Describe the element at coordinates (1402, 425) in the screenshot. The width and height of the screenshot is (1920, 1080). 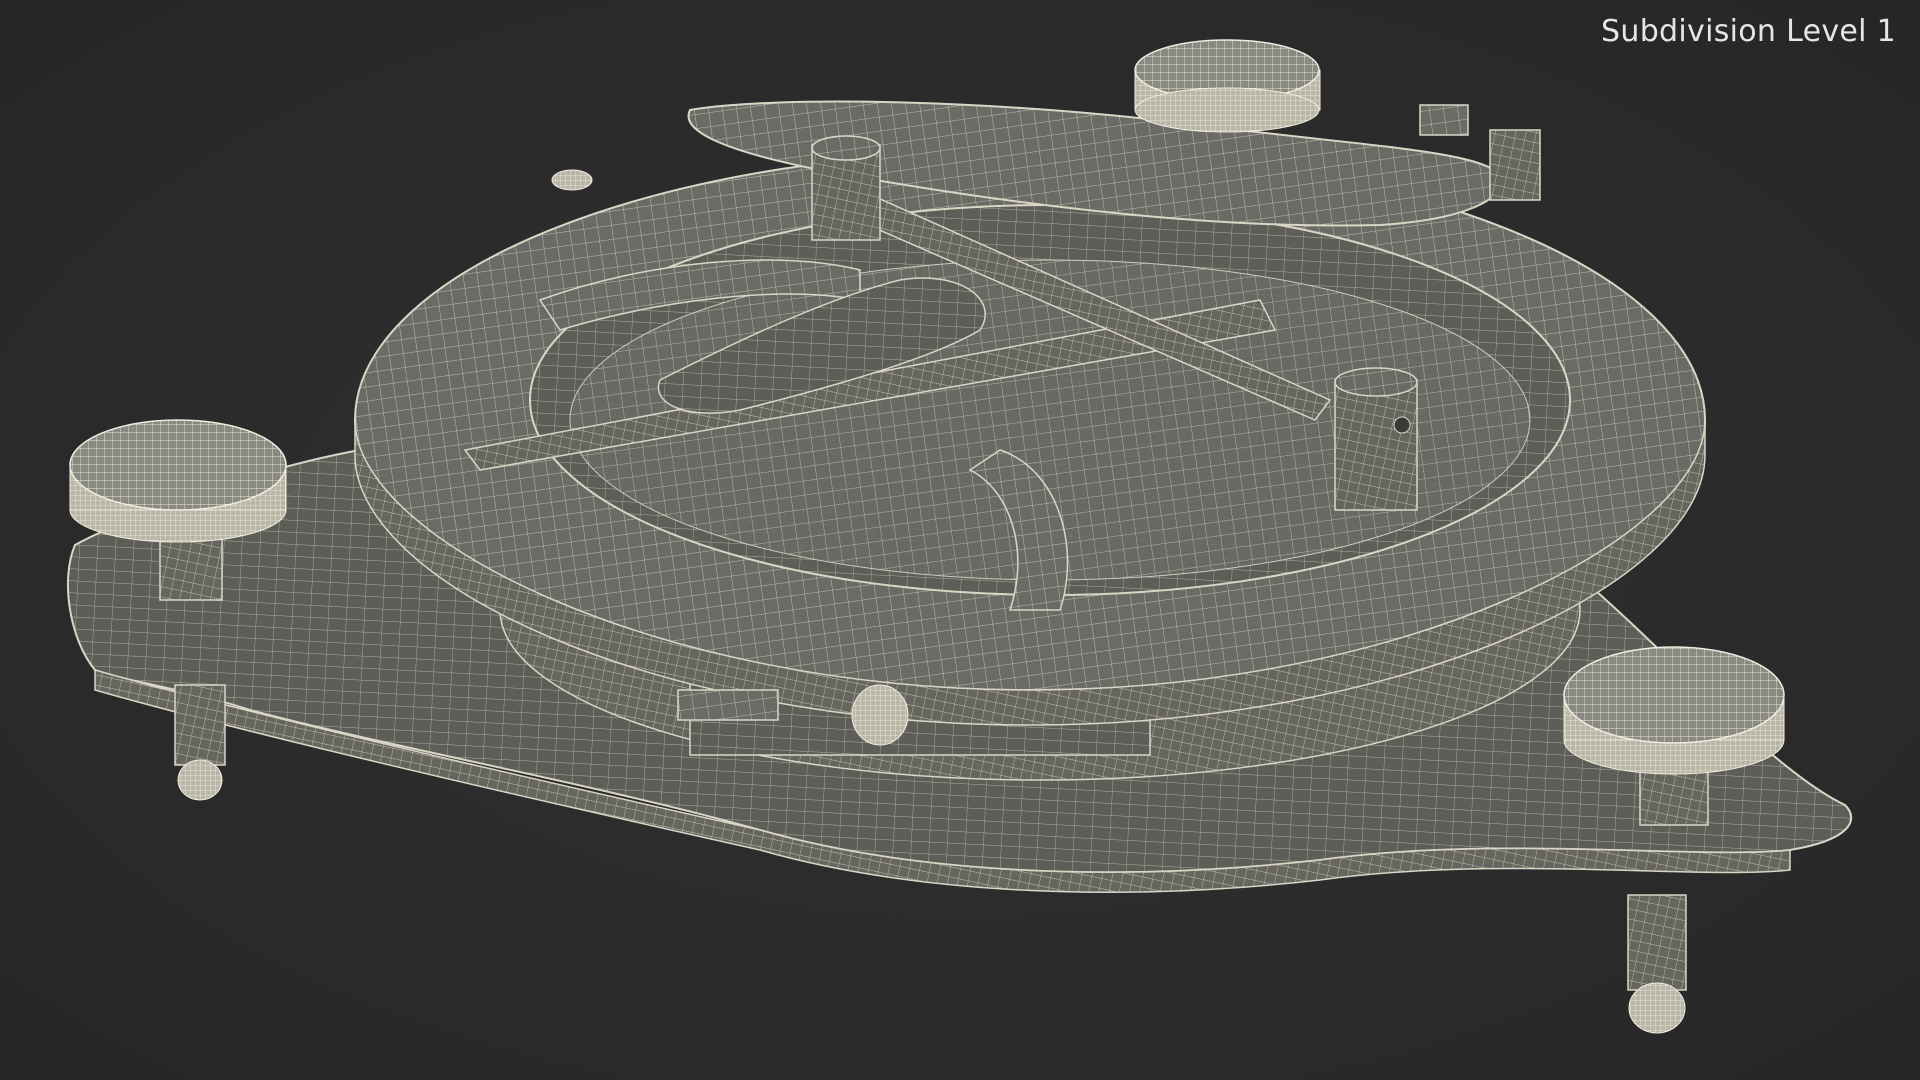
I see `pillar-right-hole` at that location.